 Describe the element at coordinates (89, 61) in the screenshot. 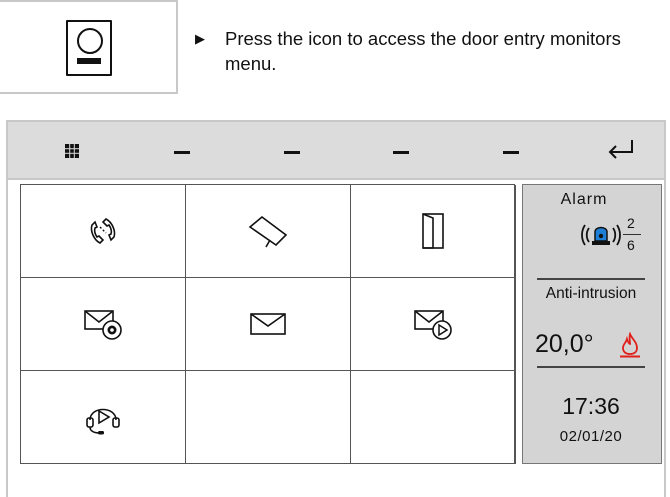

I see `monitor-bar` at that location.